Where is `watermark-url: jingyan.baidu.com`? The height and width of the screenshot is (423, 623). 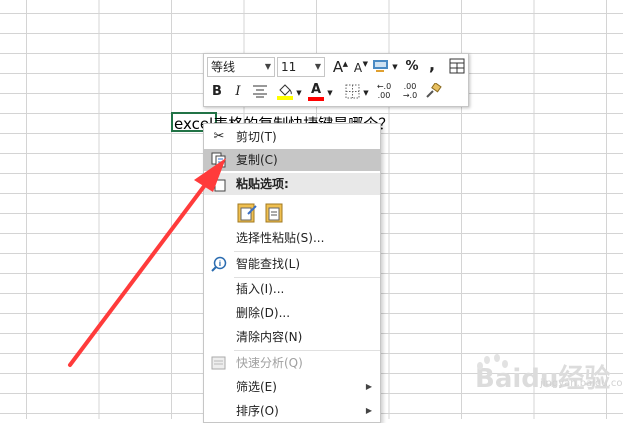 watermark-url: jingyan.baidu.com is located at coordinates (581, 383).